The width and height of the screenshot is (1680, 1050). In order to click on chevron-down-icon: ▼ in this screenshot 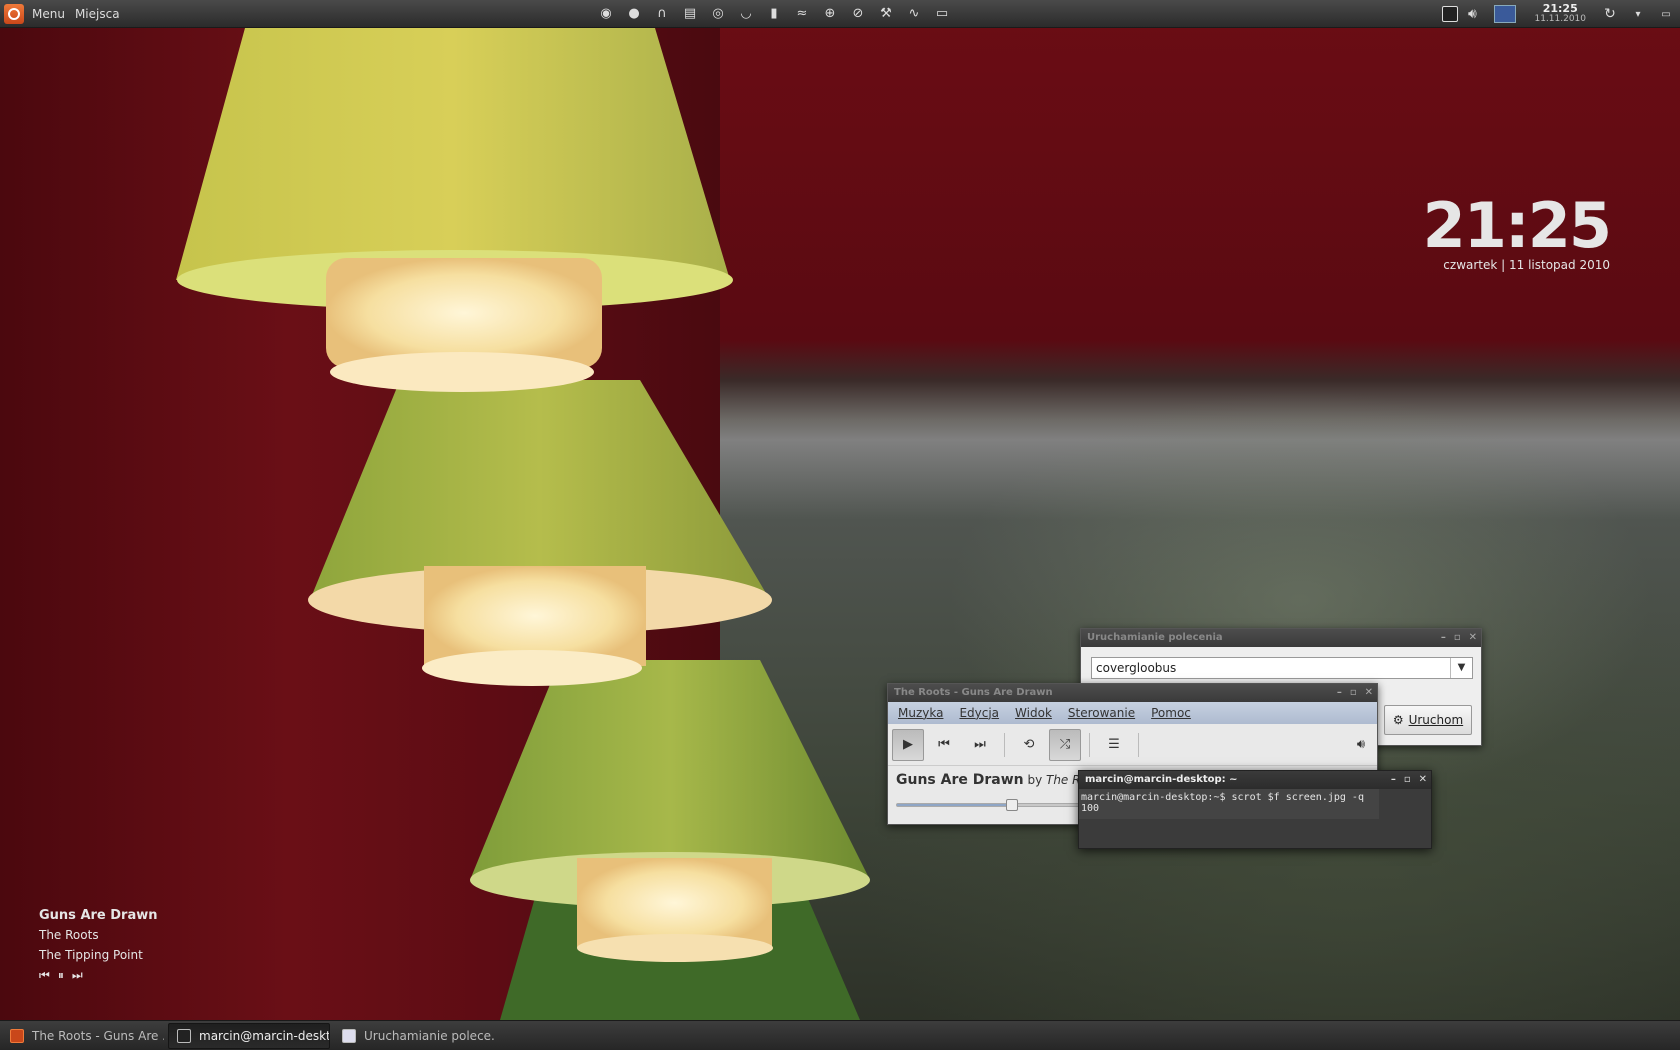, I will do `click(1461, 668)`.